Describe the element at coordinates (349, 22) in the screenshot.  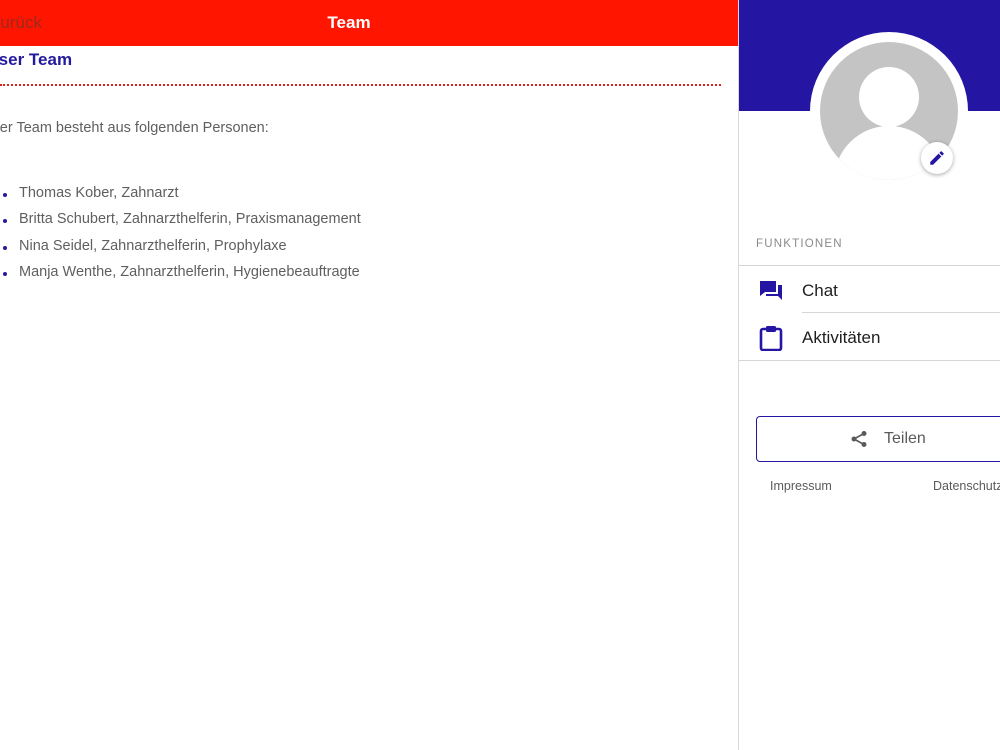
I see `page-title: Team` at that location.